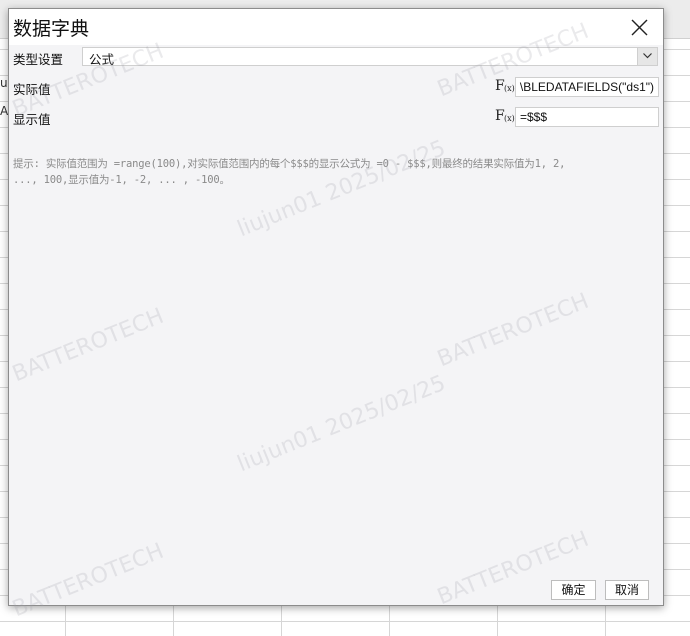  I want to click on hint-line: ..., 100,显示值为-1, -2, ... , -100。, so click(121, 180).